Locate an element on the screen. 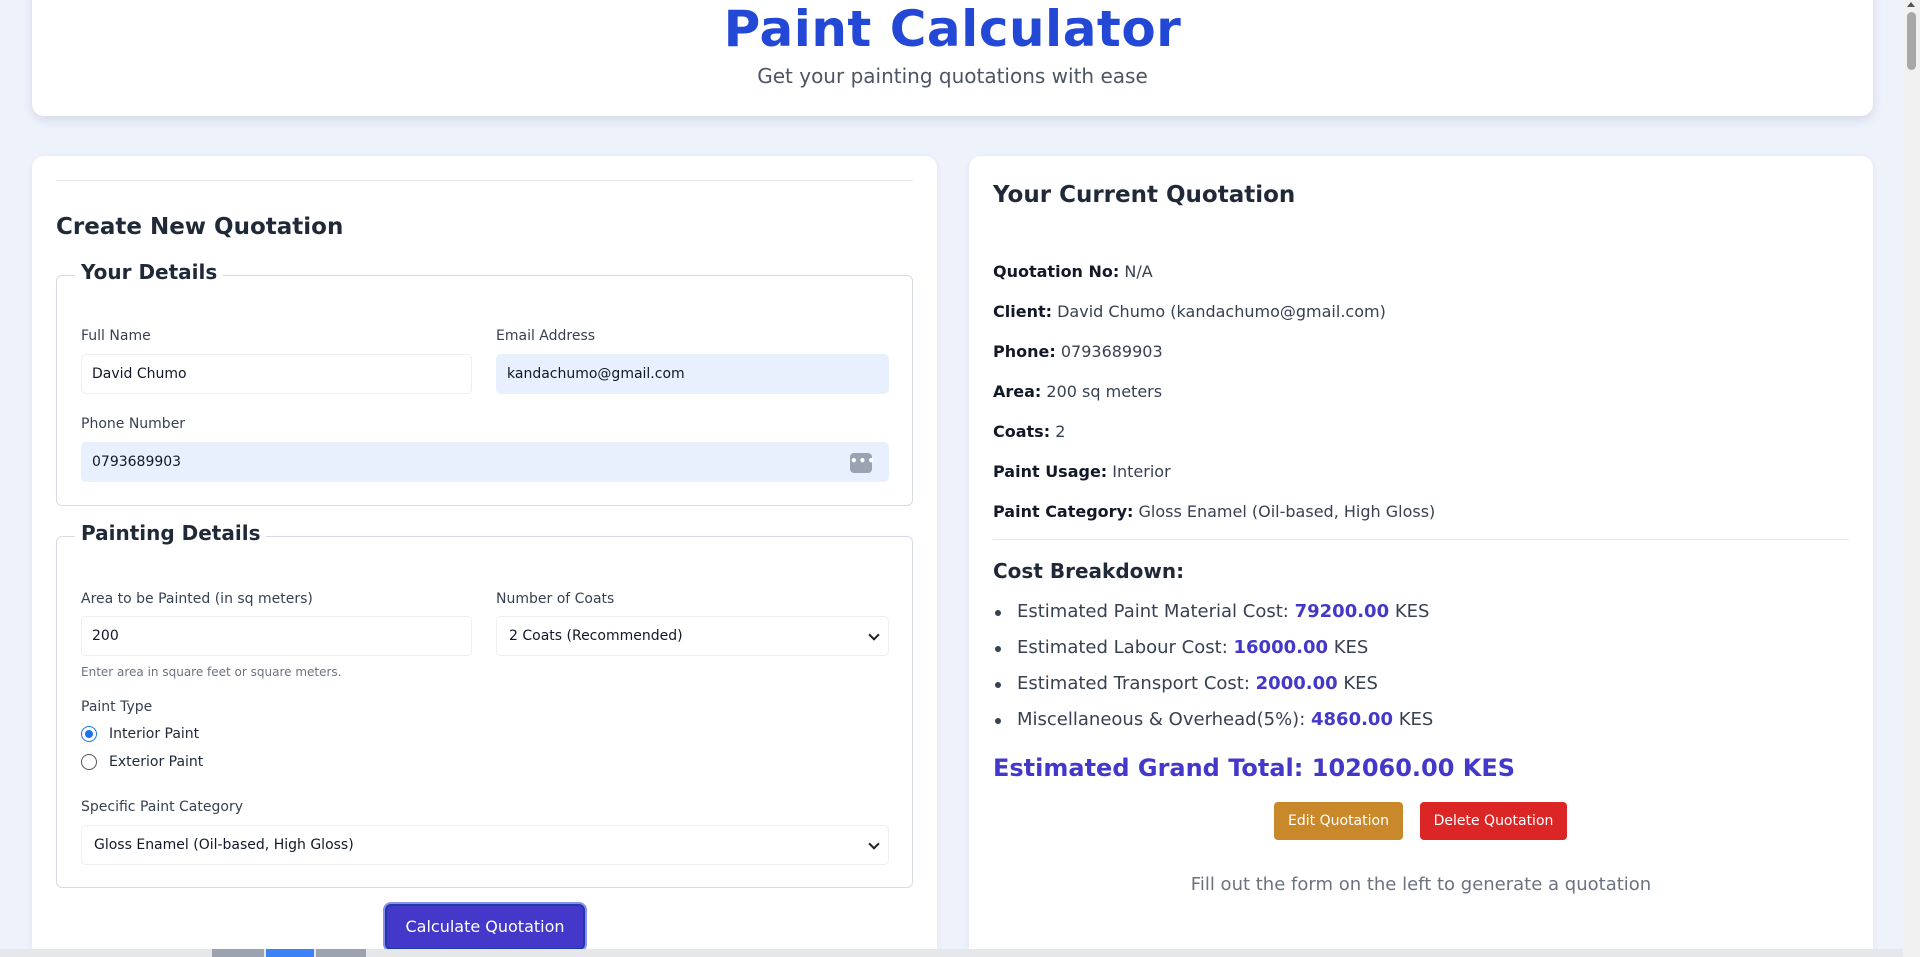 The height and width of the screenshot is (957, 1920). page-scrollbar is located at coordinates (1911, 478).